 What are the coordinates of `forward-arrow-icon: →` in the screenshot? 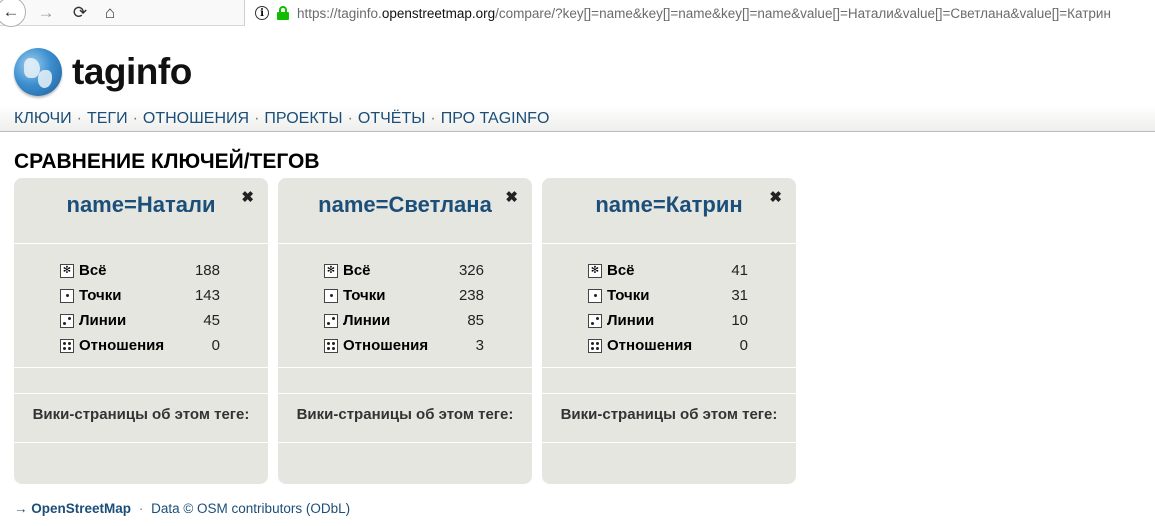 It's located at (46, 12).